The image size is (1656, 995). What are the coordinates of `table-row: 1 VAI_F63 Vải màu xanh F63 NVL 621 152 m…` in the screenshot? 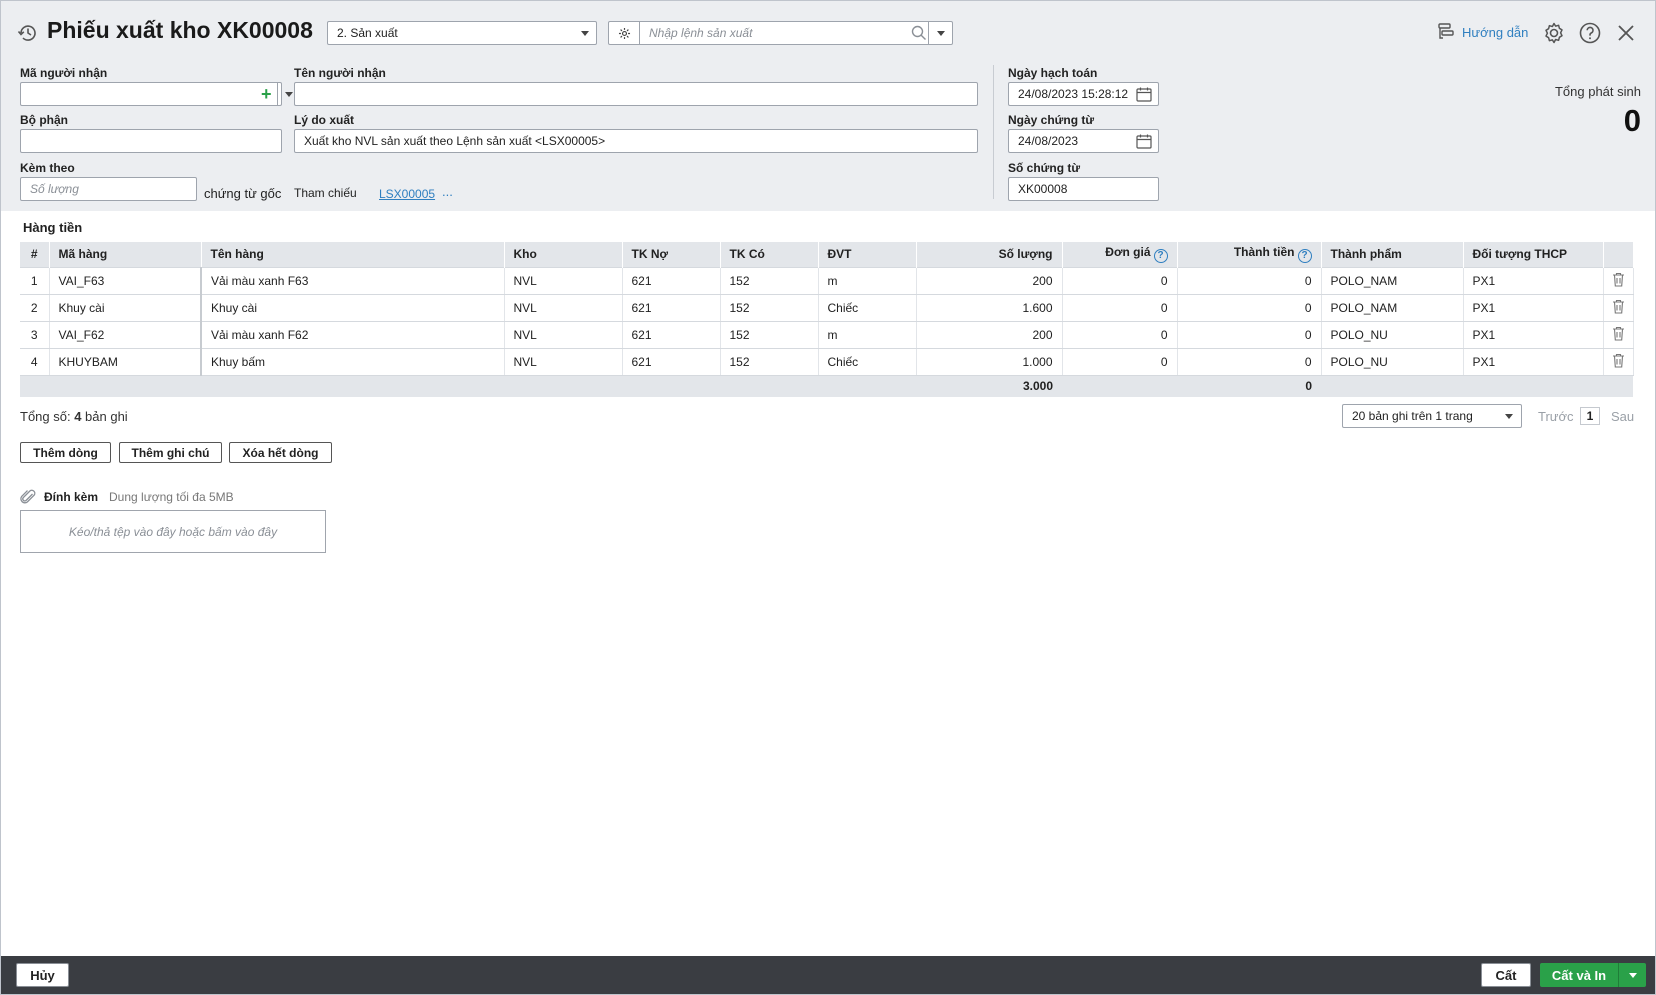 It's located at (827, 280).